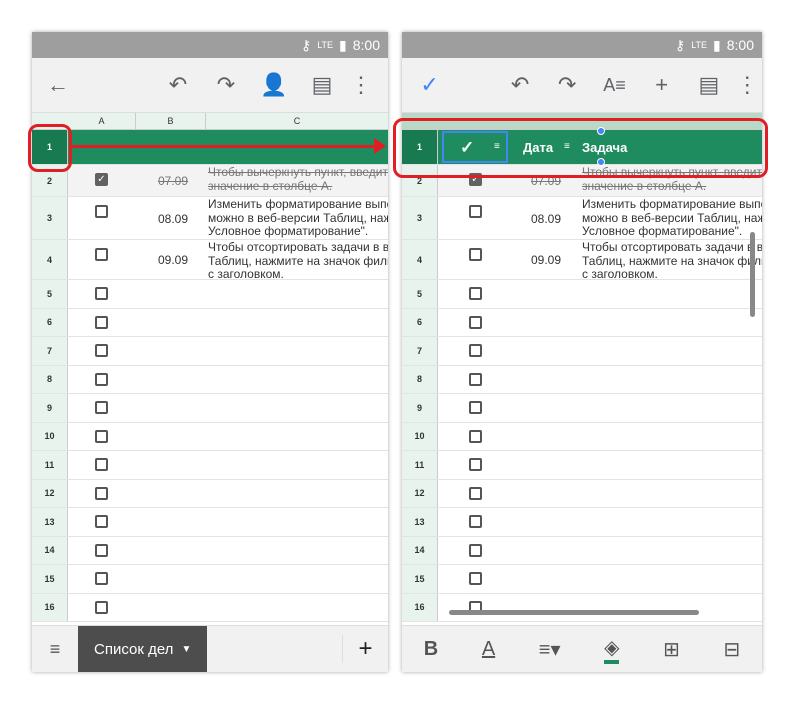  What do you see at coordinates (550, 649) in the screenshot?
I see `align-icon: ≡▾` at bounding box center [550, 649].